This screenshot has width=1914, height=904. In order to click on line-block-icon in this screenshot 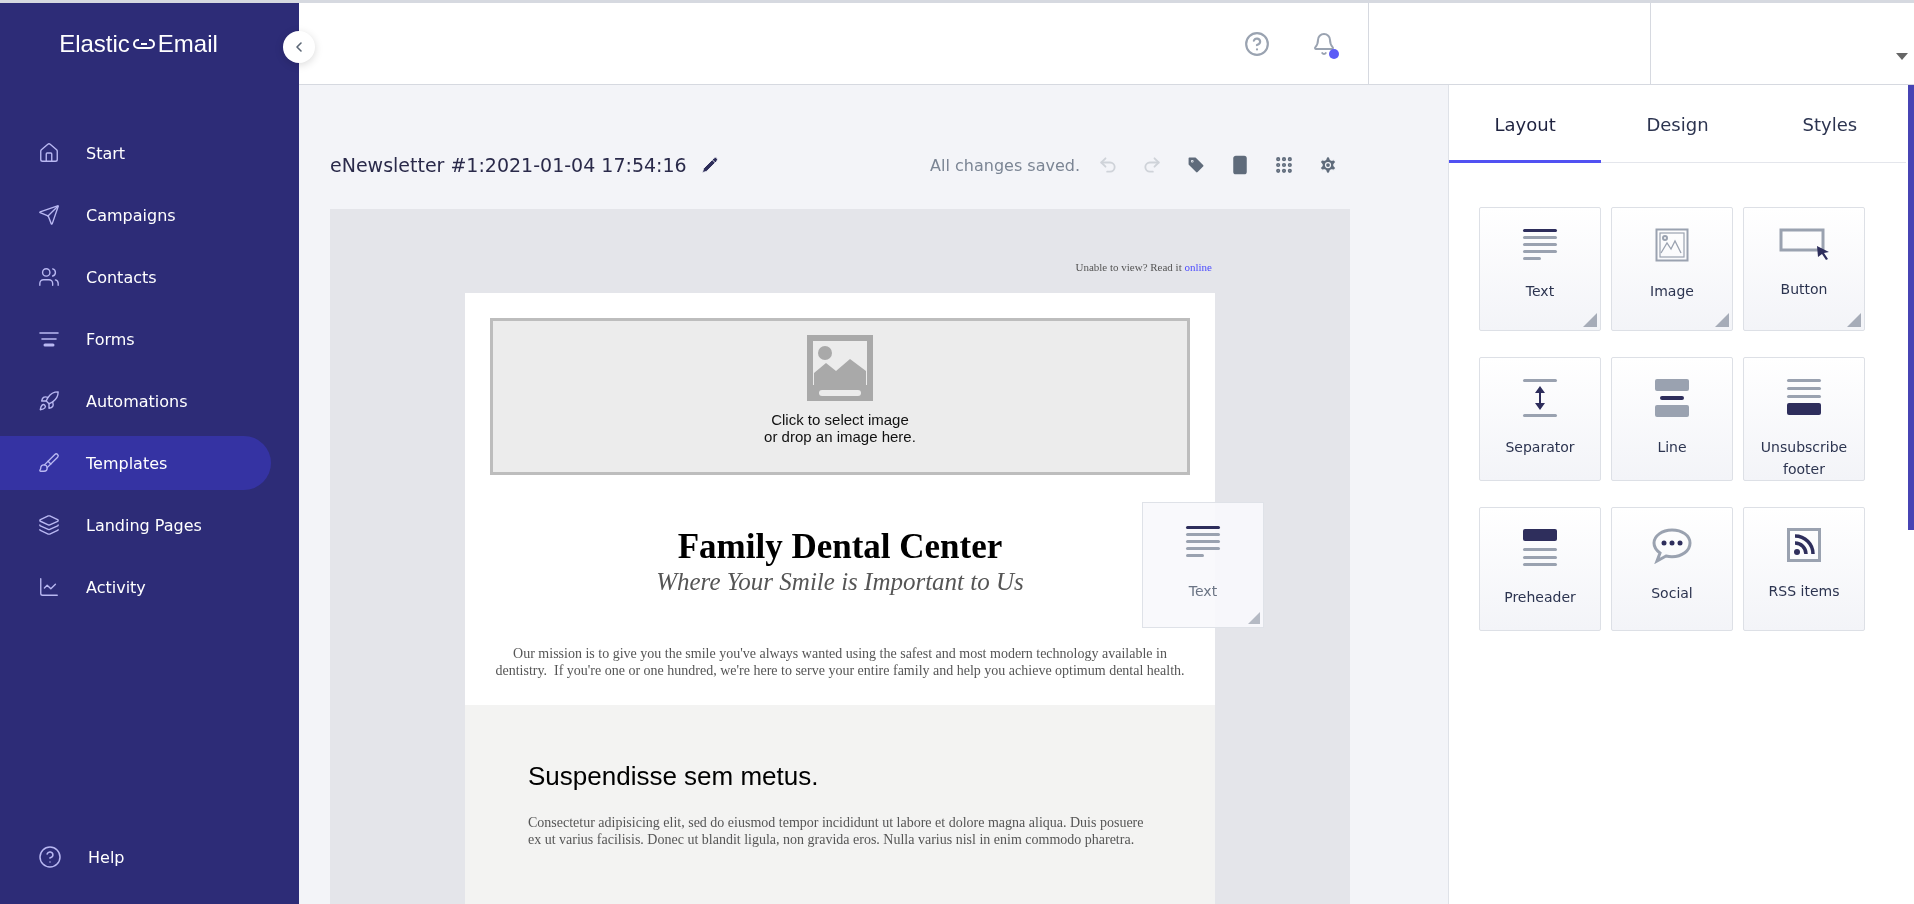, I will do `click(1672, 398)`.